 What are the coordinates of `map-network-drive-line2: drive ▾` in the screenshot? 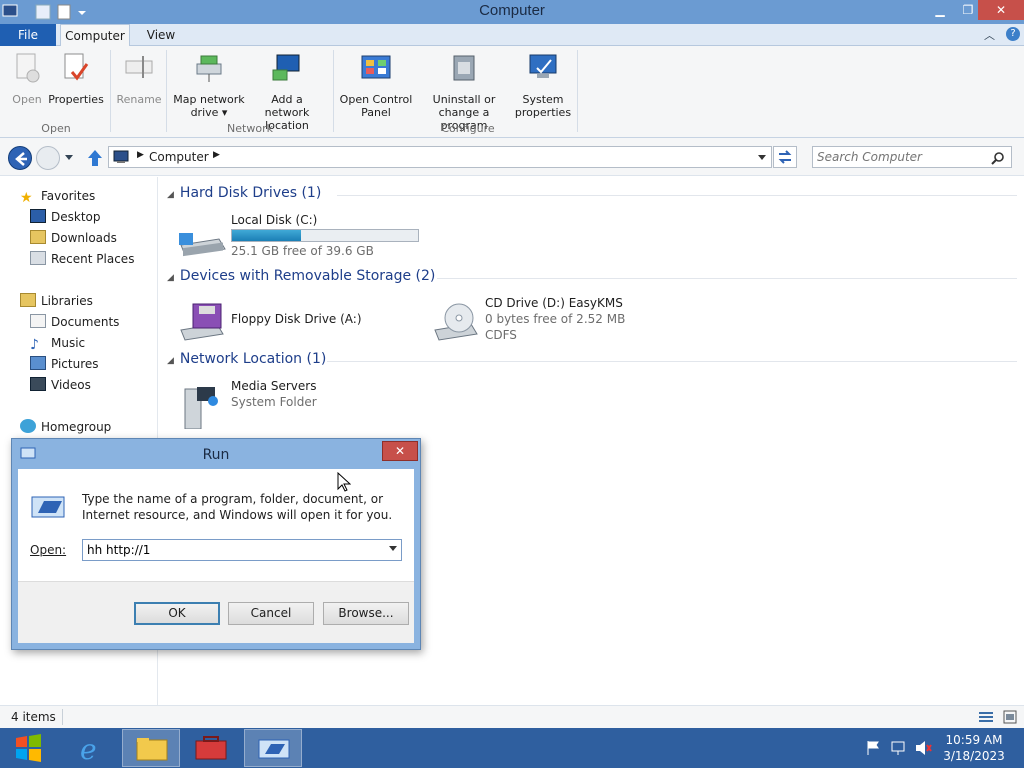 It's located at (209, 112).